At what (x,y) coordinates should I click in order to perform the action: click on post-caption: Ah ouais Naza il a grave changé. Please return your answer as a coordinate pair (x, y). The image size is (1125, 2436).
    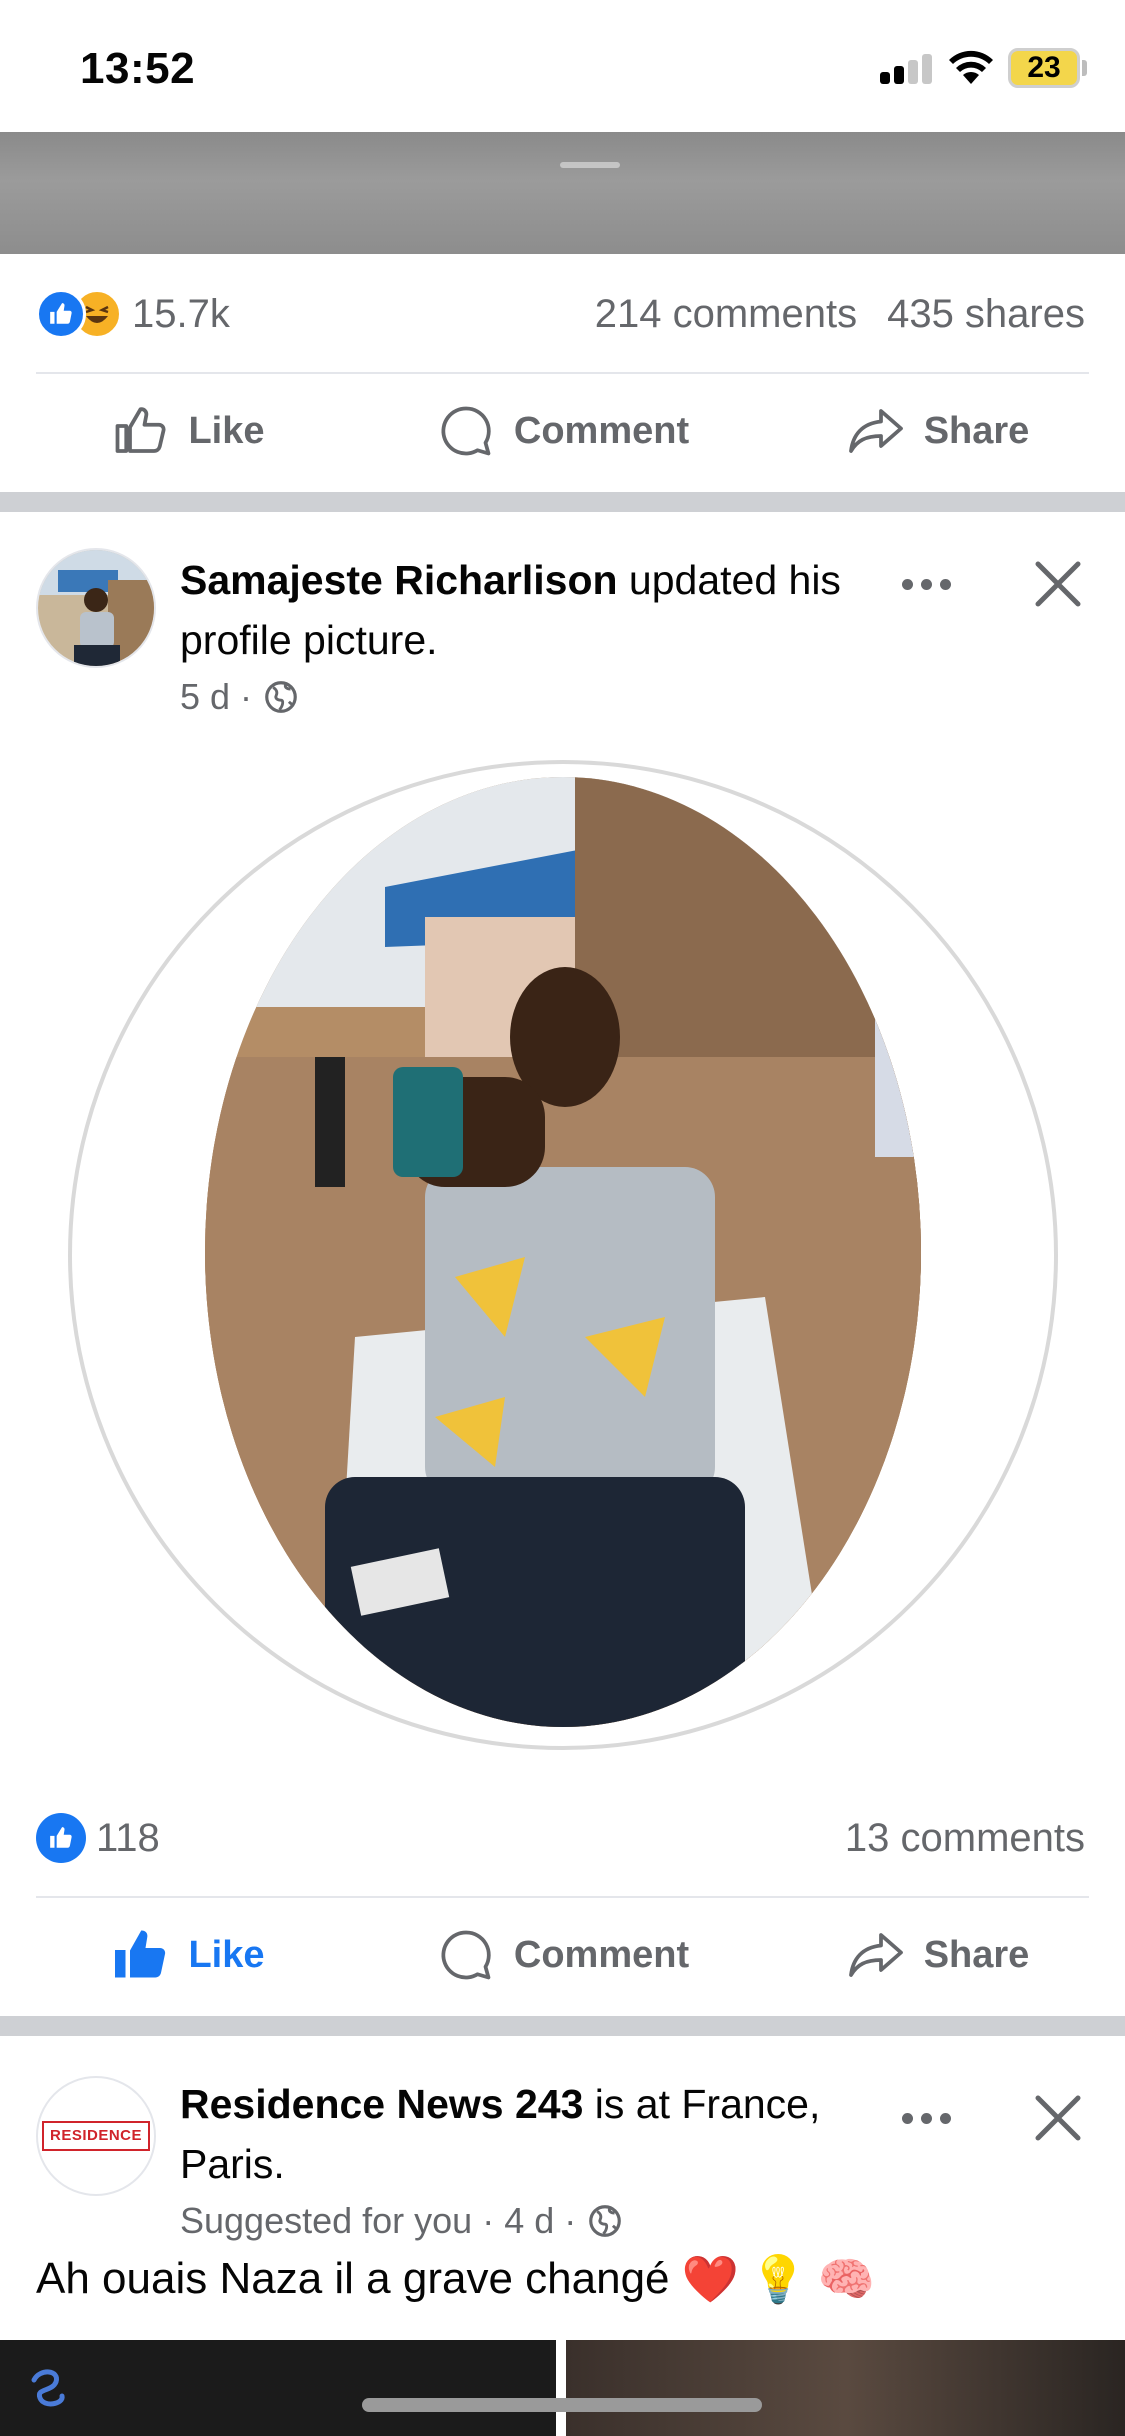
    Looking at the image, I should click on (353, 2278).